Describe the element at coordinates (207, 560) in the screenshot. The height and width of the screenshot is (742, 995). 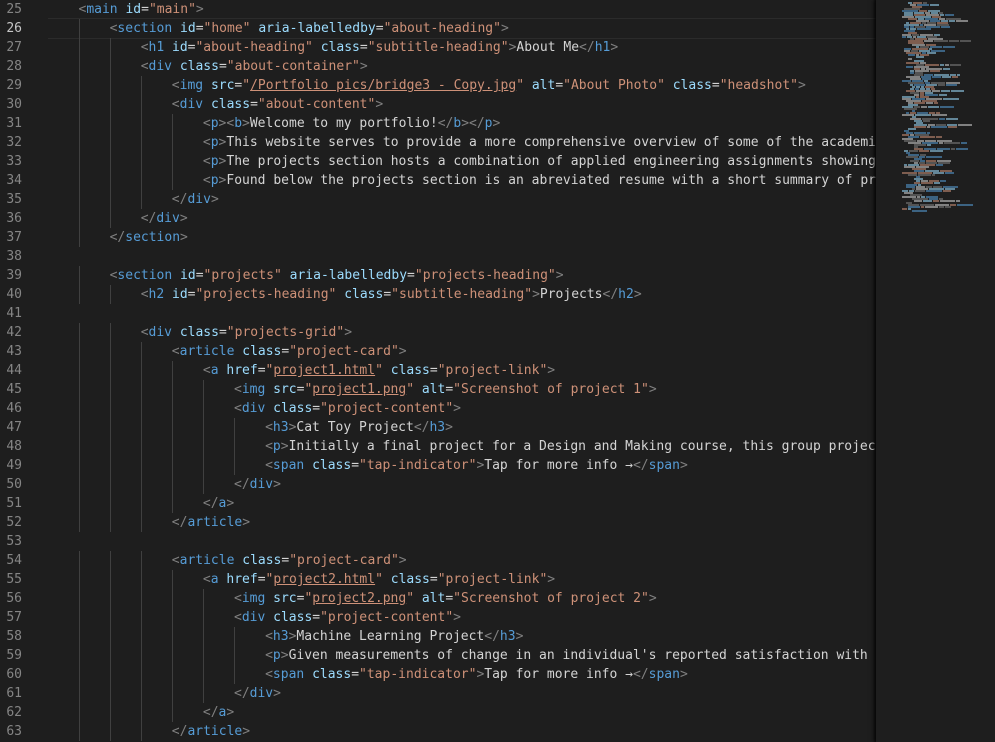
I see `token-tag: article` at that location.